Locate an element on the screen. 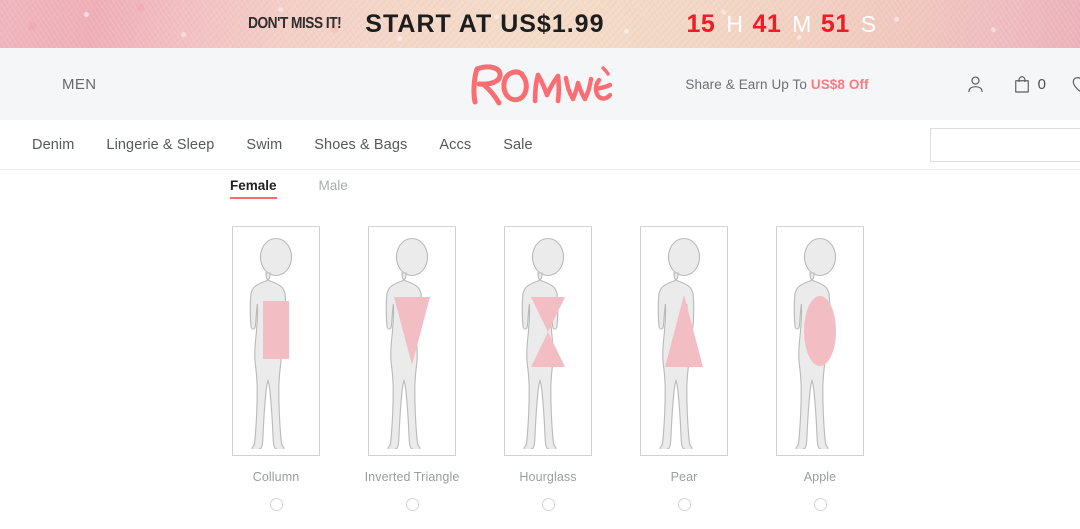 This screenshot has height=529, width=1080. search-box is located at coordinates (1005, 144).